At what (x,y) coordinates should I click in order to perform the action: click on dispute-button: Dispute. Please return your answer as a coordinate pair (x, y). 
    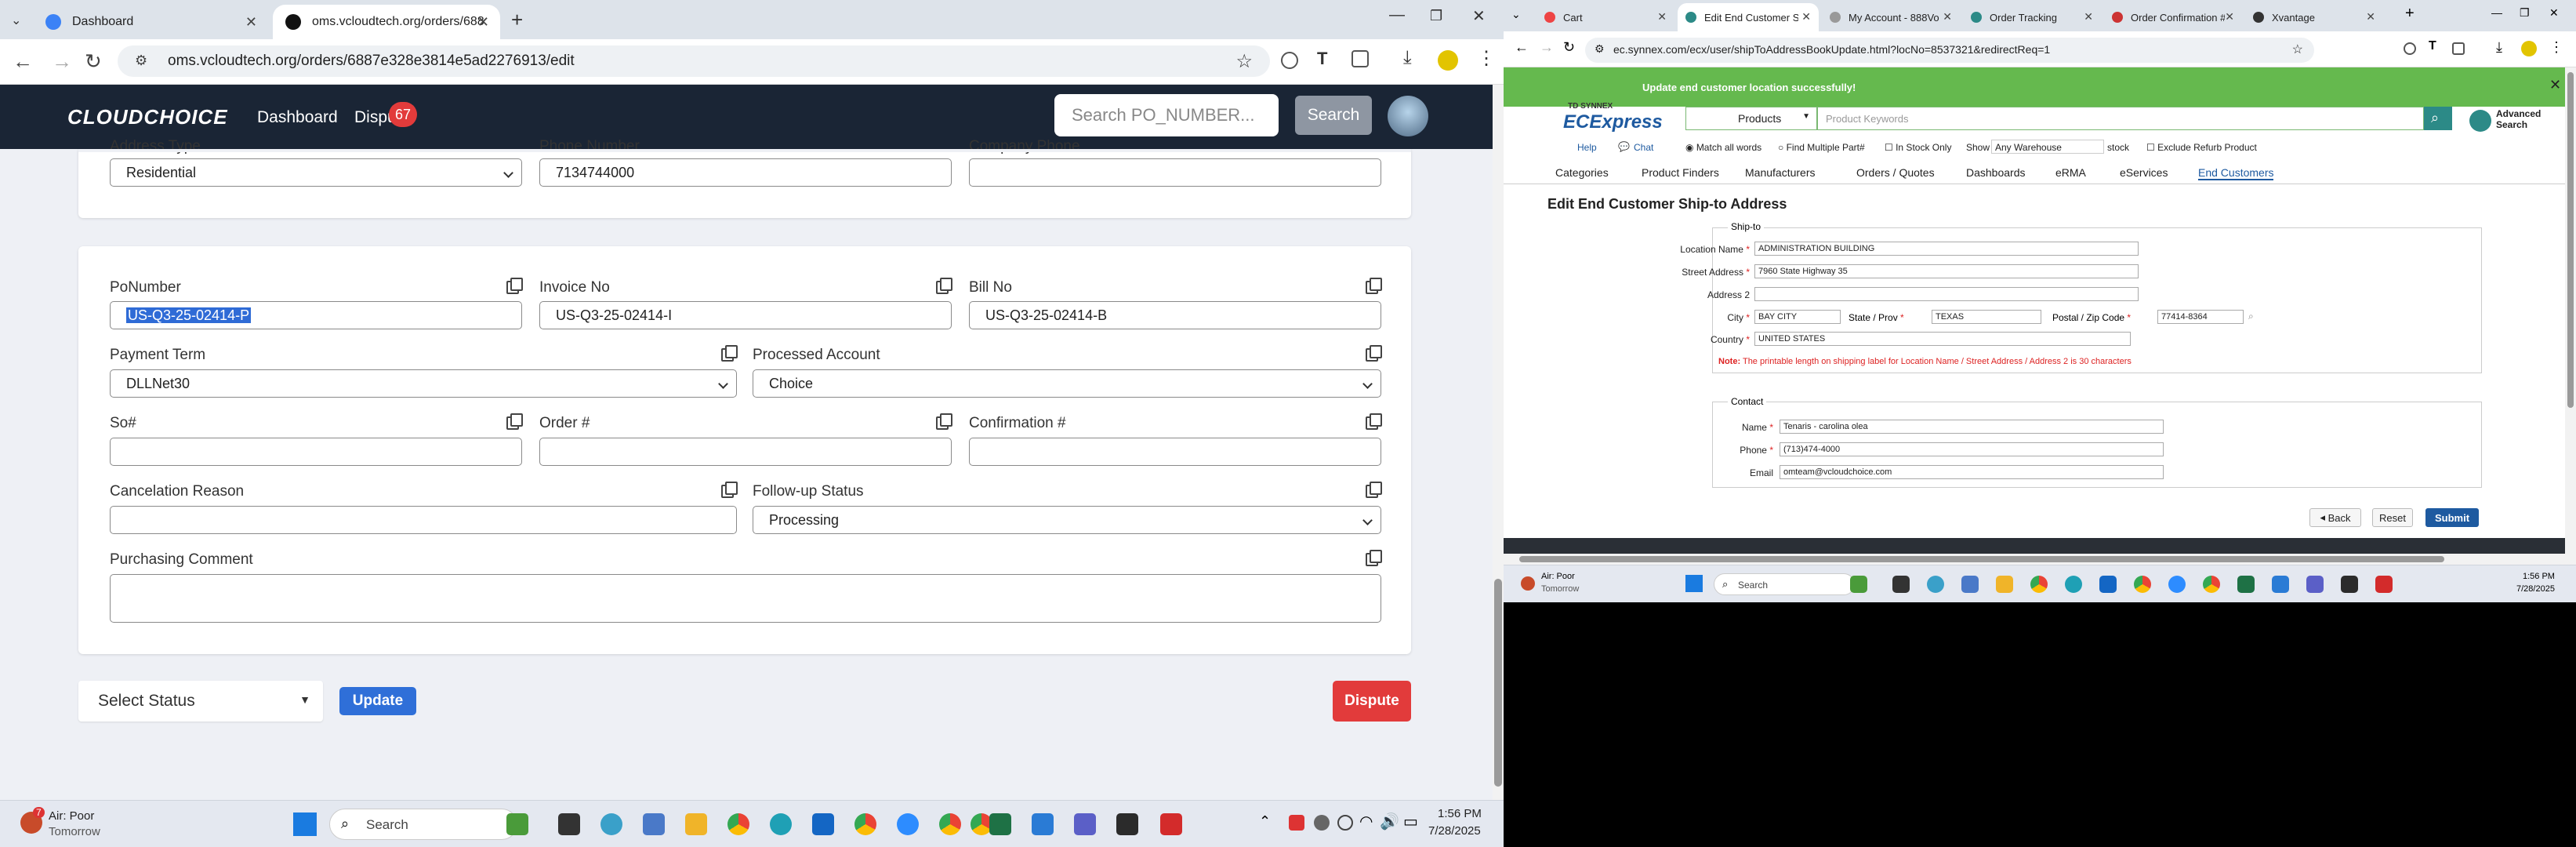
    Looking at the image, I should click on (1372, 701).